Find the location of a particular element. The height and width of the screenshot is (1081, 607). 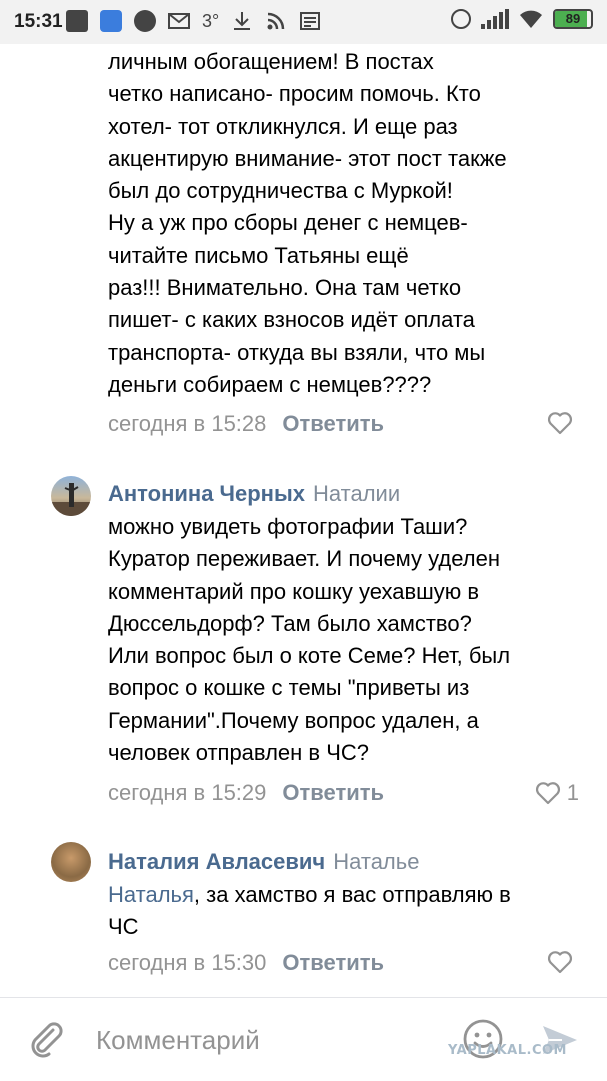

comment-line-text: , за хамство я вас отправляю в is located at coordinates (352, 894).